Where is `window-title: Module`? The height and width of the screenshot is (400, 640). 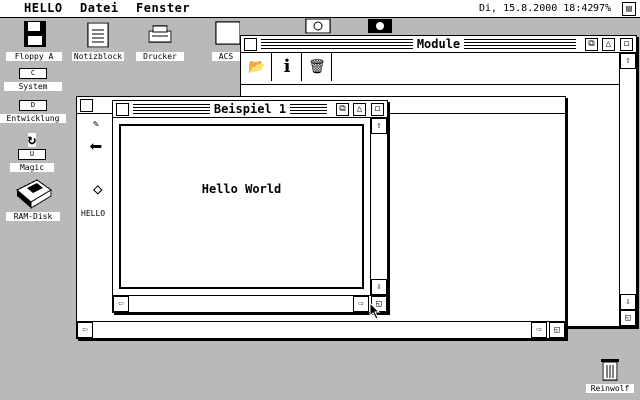
window-title: Module is located at coordinates (438, 44).